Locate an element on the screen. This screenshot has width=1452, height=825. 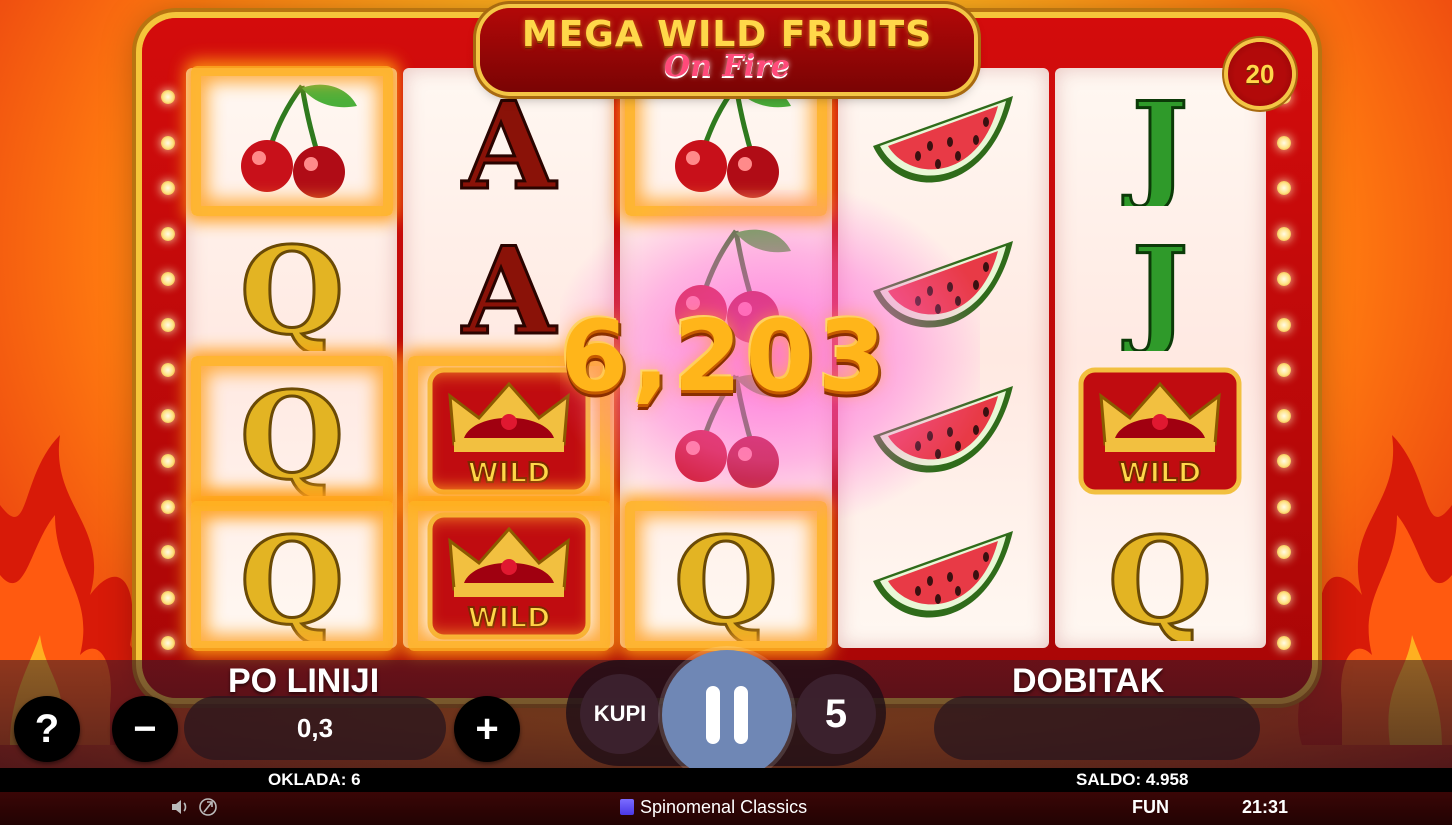
right-bulb-rail is located at coordinates (1284, 370).